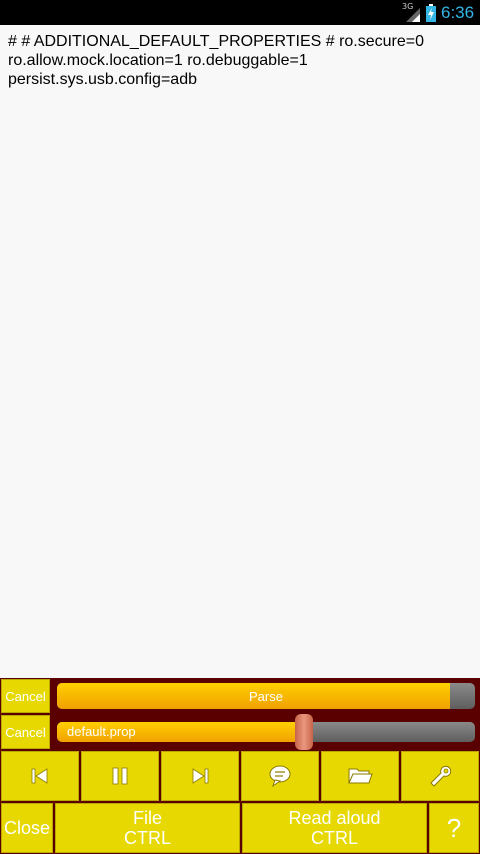 The width and height of the screenshot is (480, 854). I want to click on seek-thumb, so click(303, 732).